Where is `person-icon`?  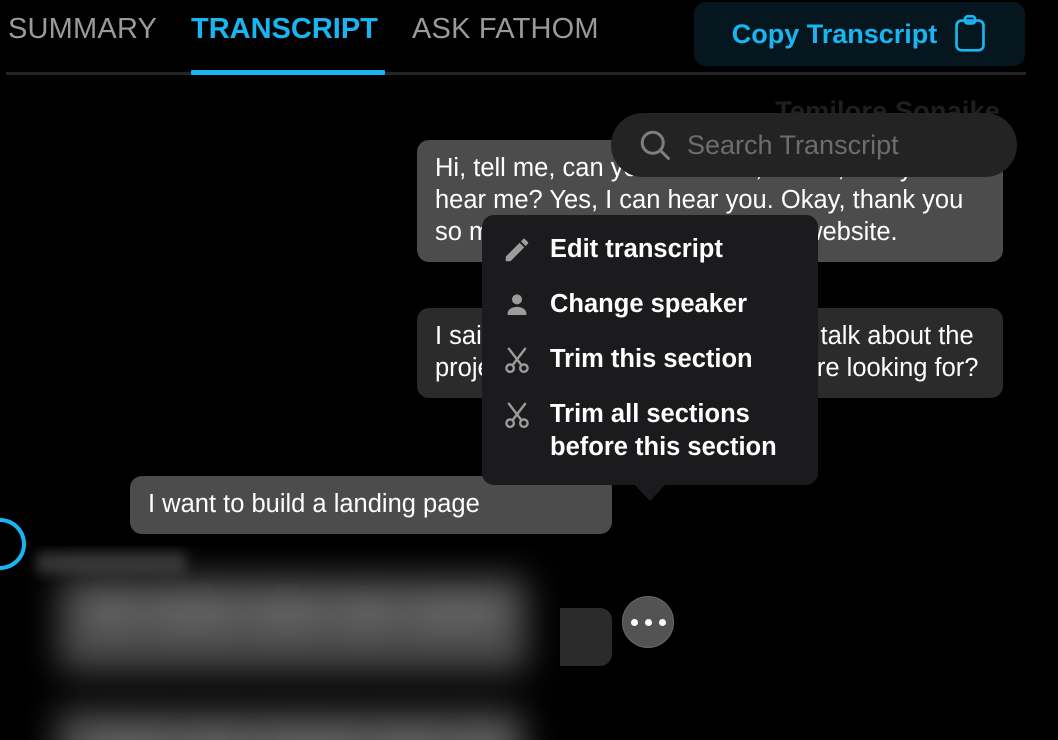 person-icon is located at coordinates (517, 305).